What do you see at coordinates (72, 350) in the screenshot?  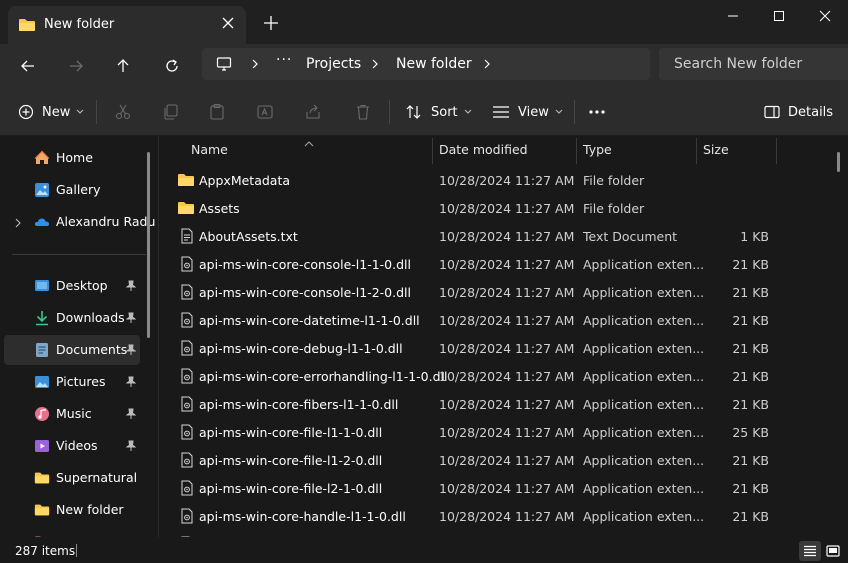 I see `sidebar-item-documents: Documents` at bounding box center [72, 350].